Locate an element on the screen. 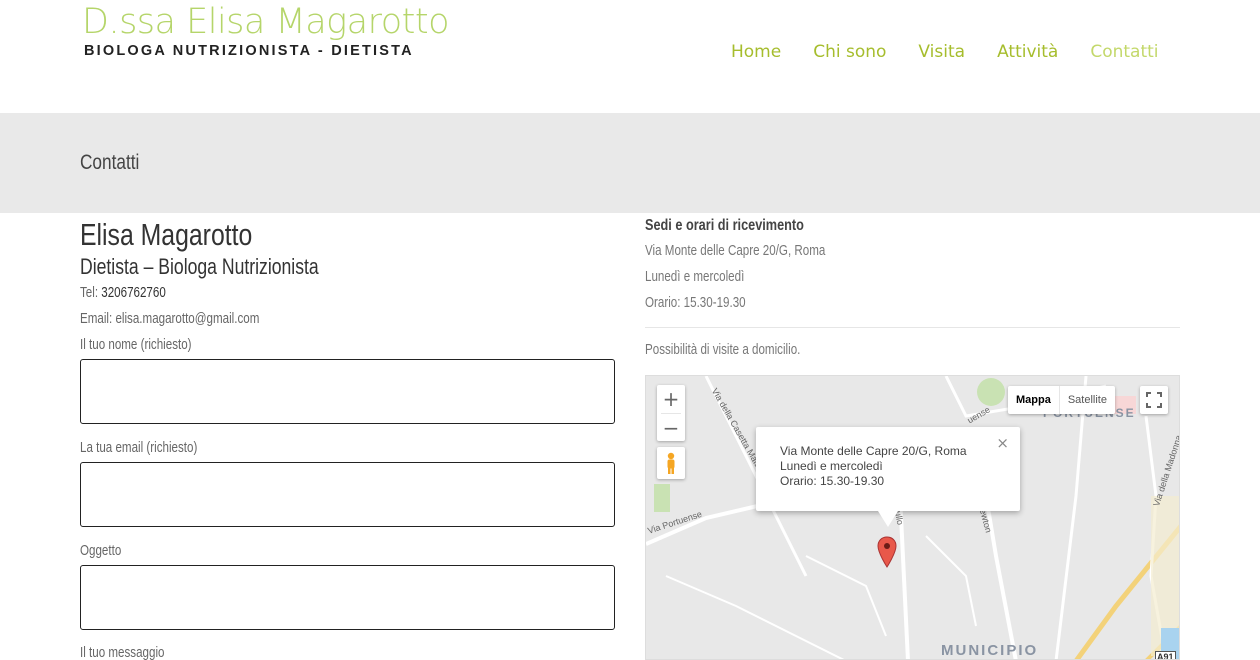  map-type-control: Mappa Satellite is located at coordinates (1061, 400).